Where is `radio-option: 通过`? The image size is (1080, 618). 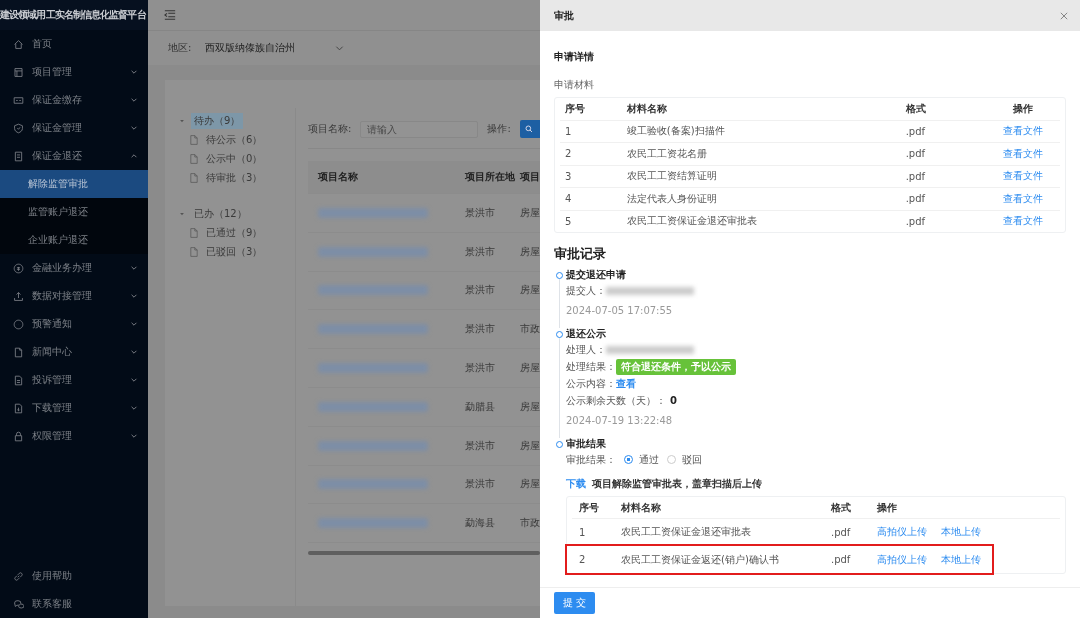 radio-option: 通过 is located at coordinates (641, 459).